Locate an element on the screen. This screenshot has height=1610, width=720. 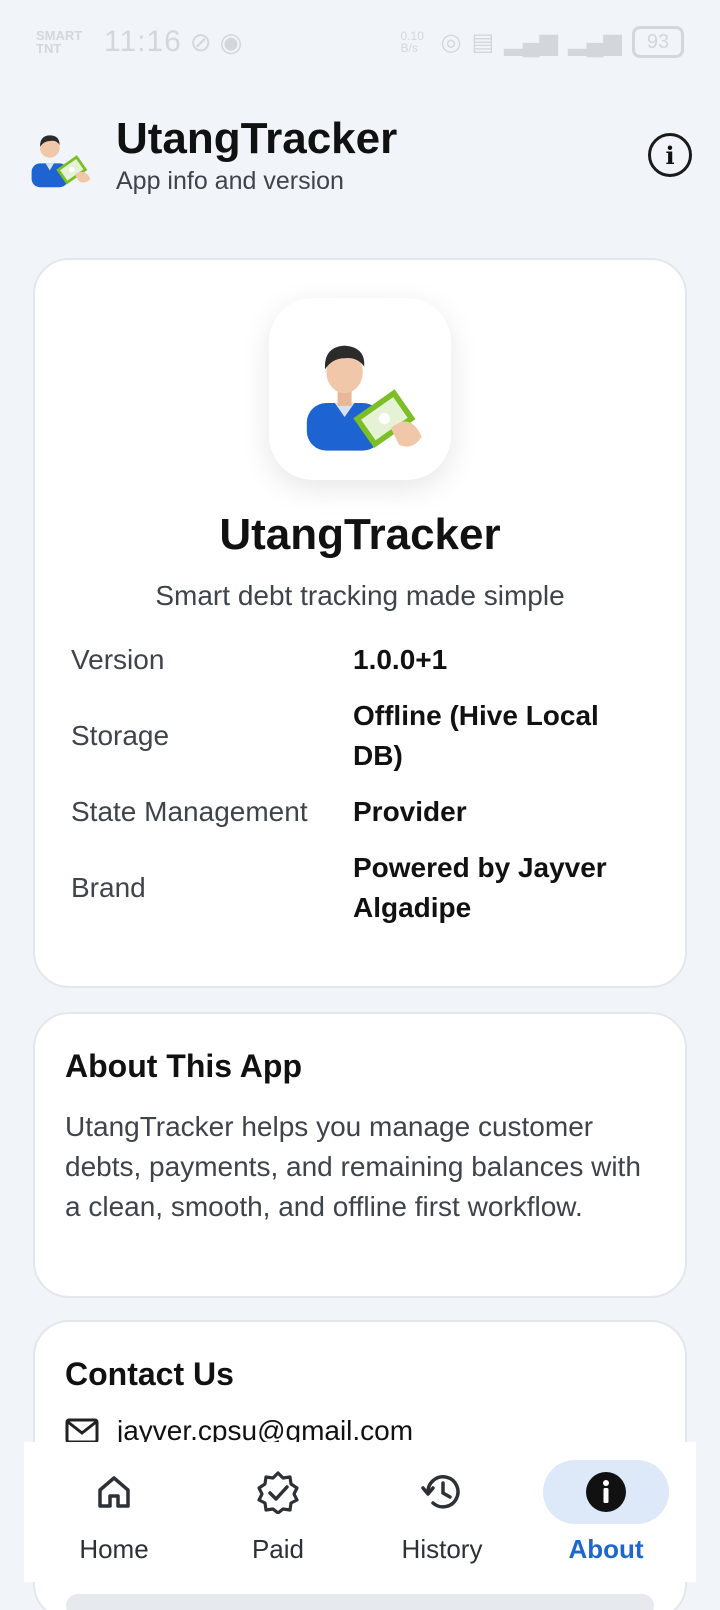
info-row-brand: Brand Powered by Jayver Algadipe is located at coordinates (361, 888).